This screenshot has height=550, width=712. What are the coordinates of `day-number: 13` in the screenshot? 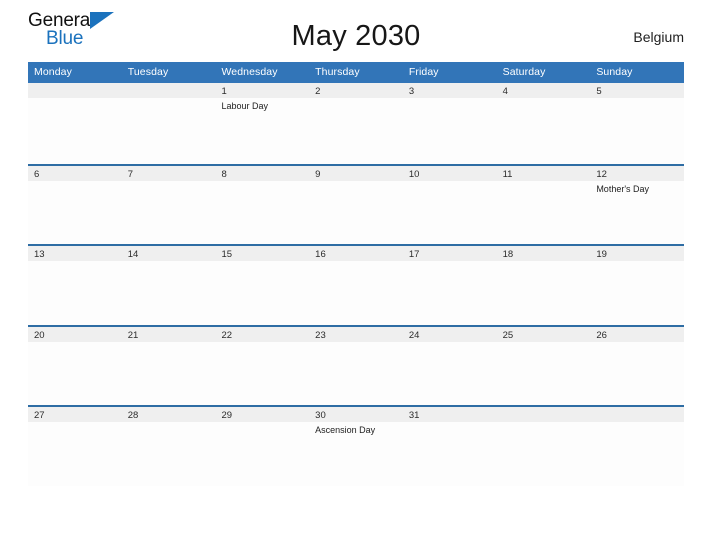 It's located at (39, 254).